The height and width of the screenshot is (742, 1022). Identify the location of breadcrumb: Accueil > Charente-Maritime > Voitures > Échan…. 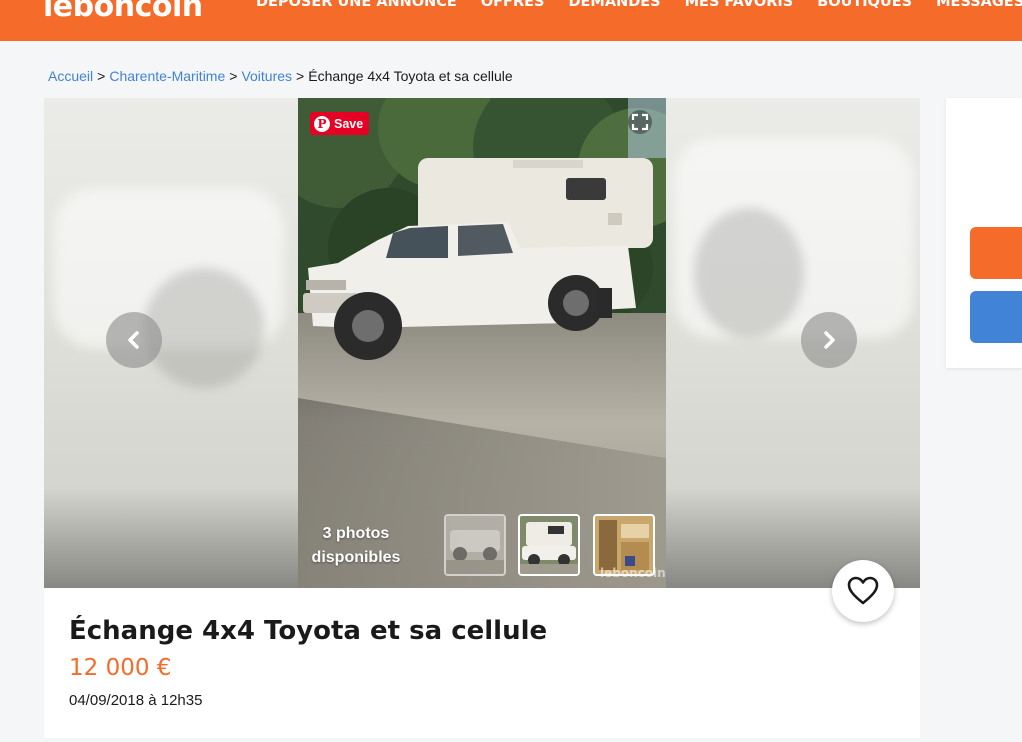
(280, 76).